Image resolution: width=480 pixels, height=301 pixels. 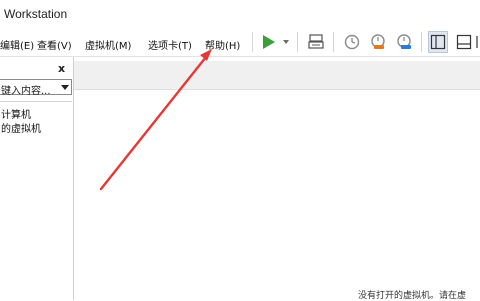 I want to click on thumbnail-view-icon, so click(x=464, y=42).